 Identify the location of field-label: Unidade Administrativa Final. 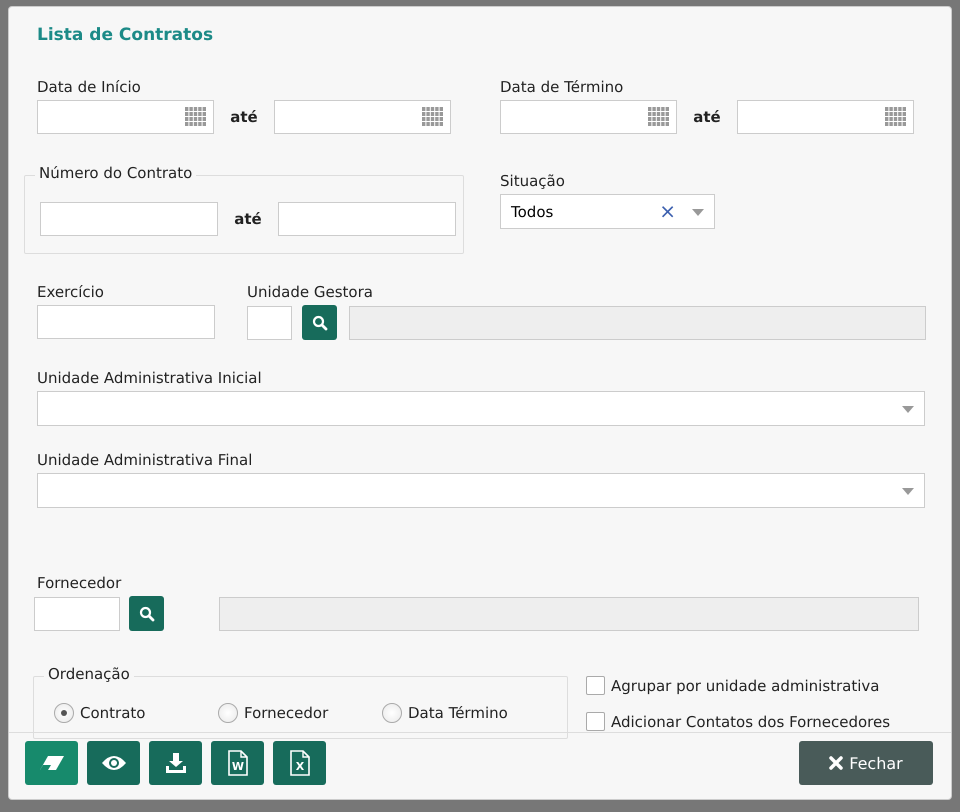
(145, 460).